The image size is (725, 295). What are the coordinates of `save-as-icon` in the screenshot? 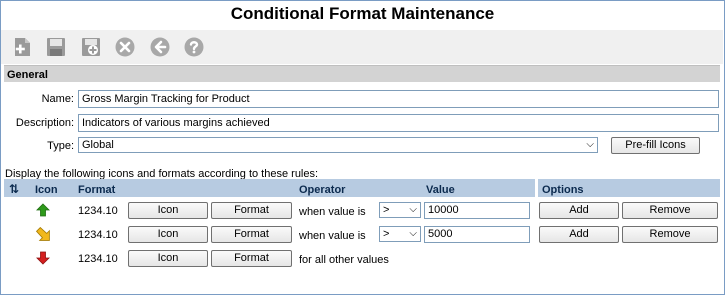 It's located at (91, 47).